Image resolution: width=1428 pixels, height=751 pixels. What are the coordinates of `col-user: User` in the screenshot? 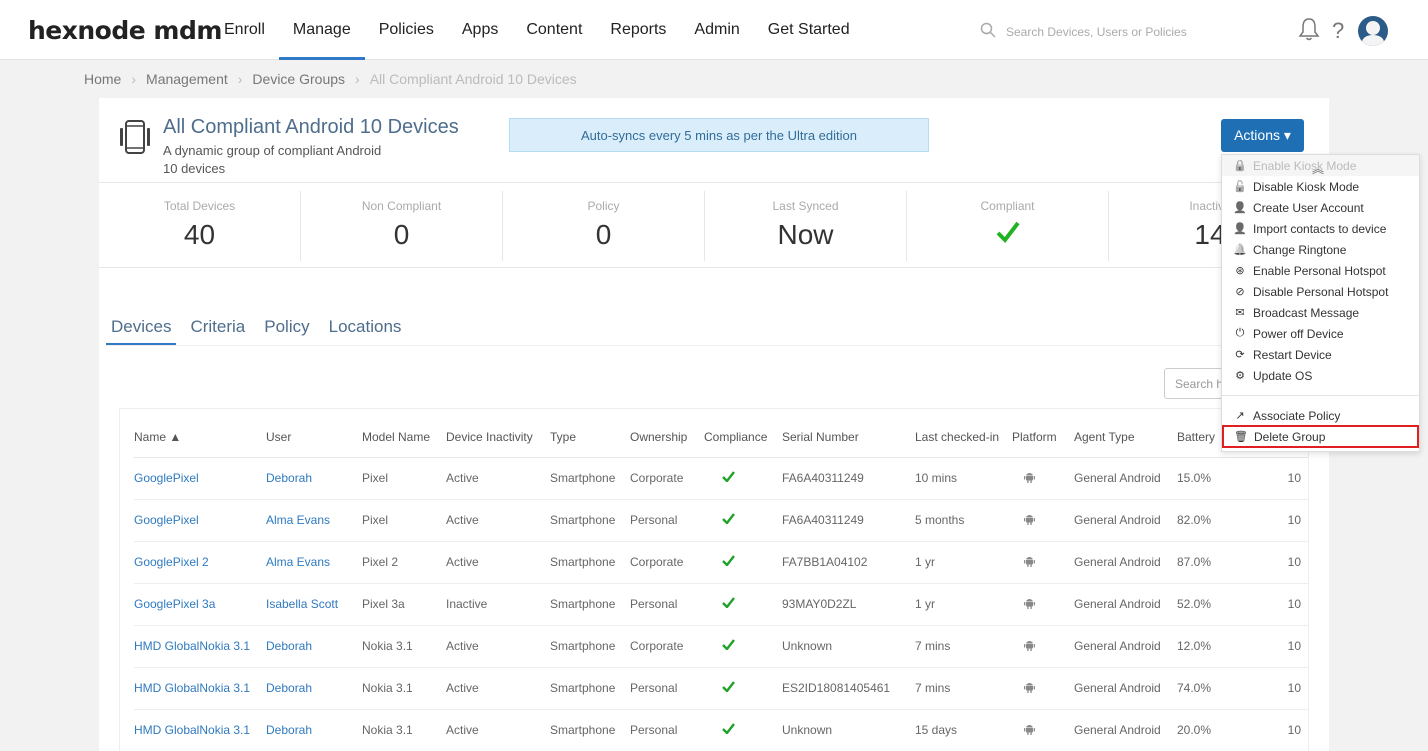 It's located at (314, 437).